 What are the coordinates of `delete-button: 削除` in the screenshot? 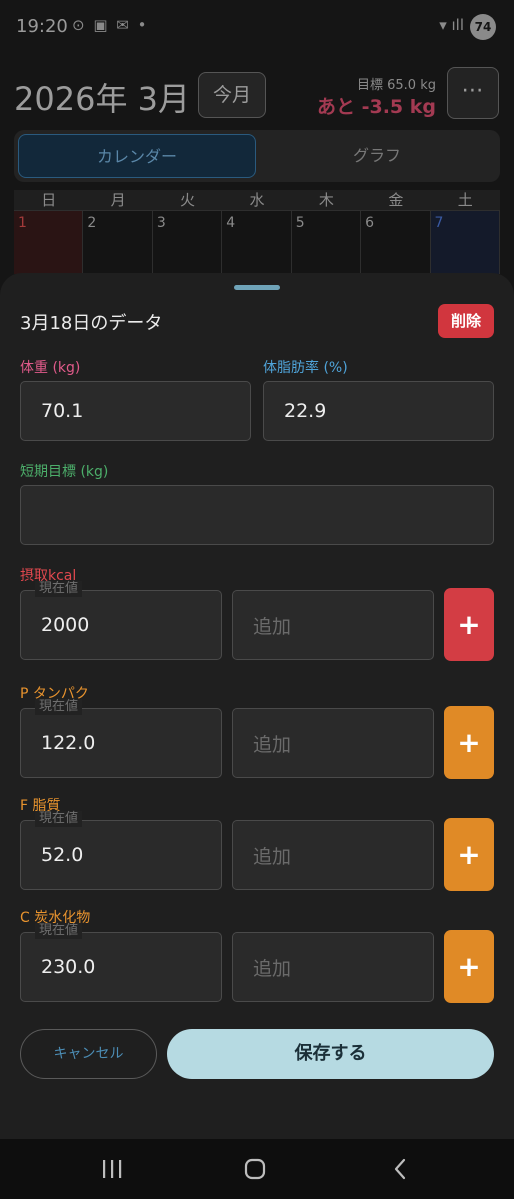 It's located at (466, 321).